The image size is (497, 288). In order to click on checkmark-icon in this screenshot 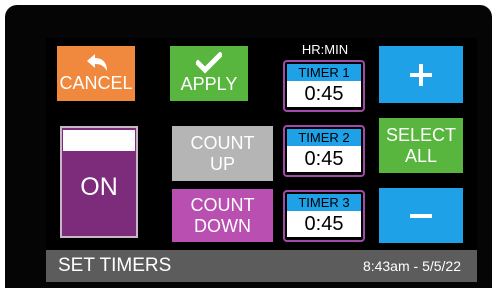, I will do `click(209, 63)`.